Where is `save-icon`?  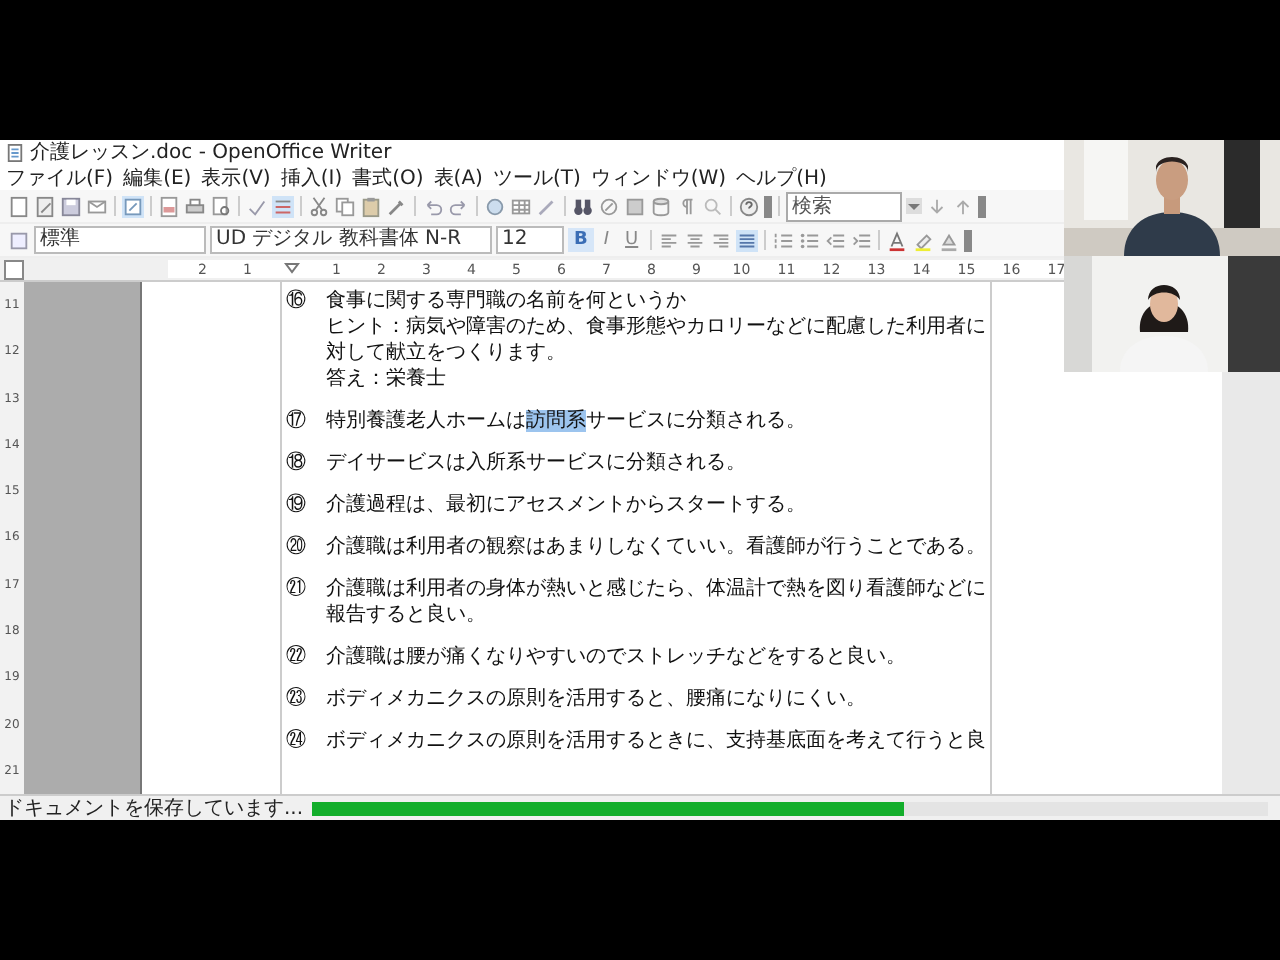 save-icon is located at coordinates (71, 206).